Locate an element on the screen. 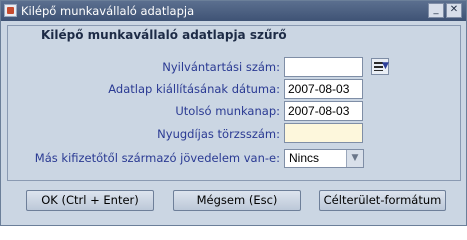 The width and height of the screenshot is (467, 240). ok-button: OK (Ctrl + Enter) is located at coordinates (90, 200).